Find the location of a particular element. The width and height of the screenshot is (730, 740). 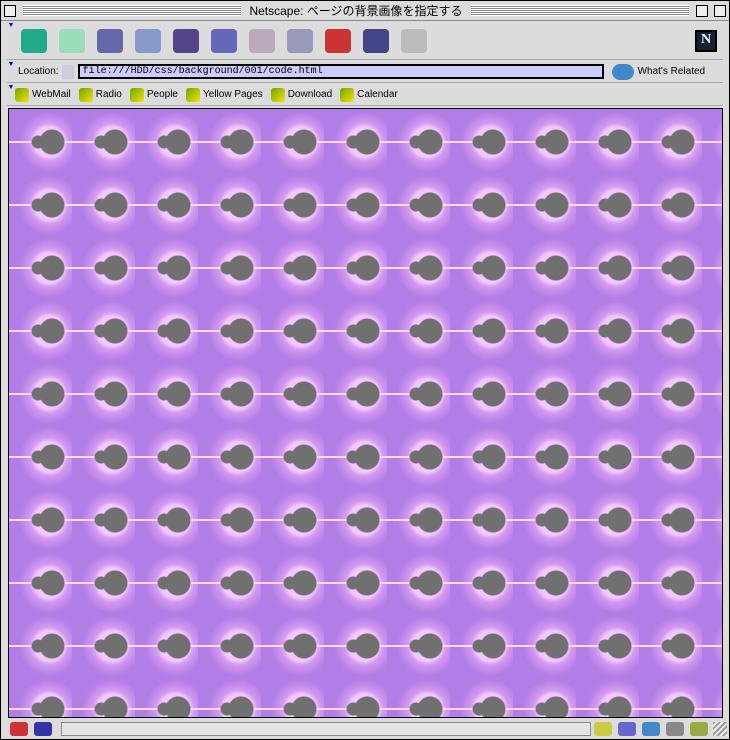

bookmark-webmail: WebMail is located at coordinates (43, 94).